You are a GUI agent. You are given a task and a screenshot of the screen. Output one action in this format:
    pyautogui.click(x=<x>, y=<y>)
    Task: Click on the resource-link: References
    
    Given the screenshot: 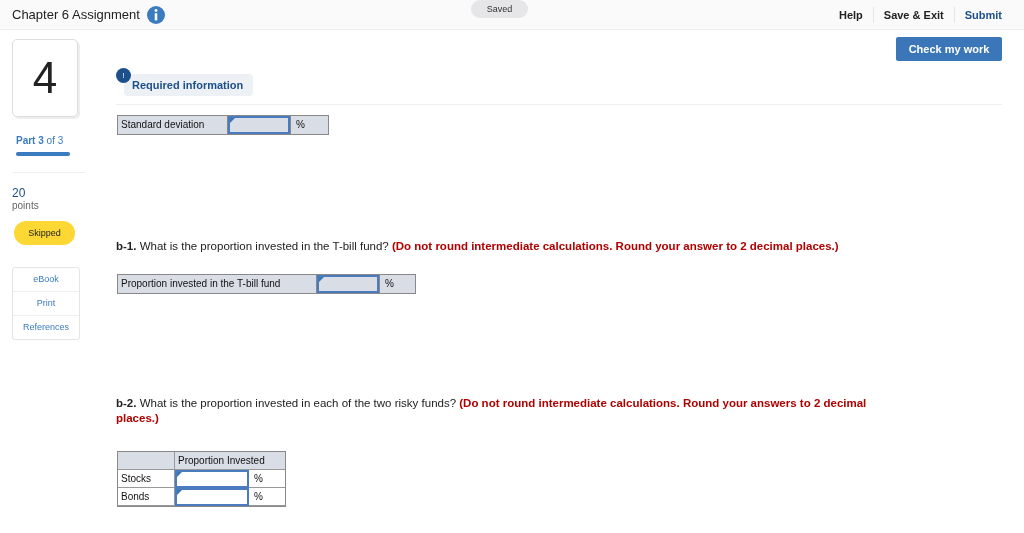 What is the action you would take?
    pyautogui.click(x=46, y=327)
    